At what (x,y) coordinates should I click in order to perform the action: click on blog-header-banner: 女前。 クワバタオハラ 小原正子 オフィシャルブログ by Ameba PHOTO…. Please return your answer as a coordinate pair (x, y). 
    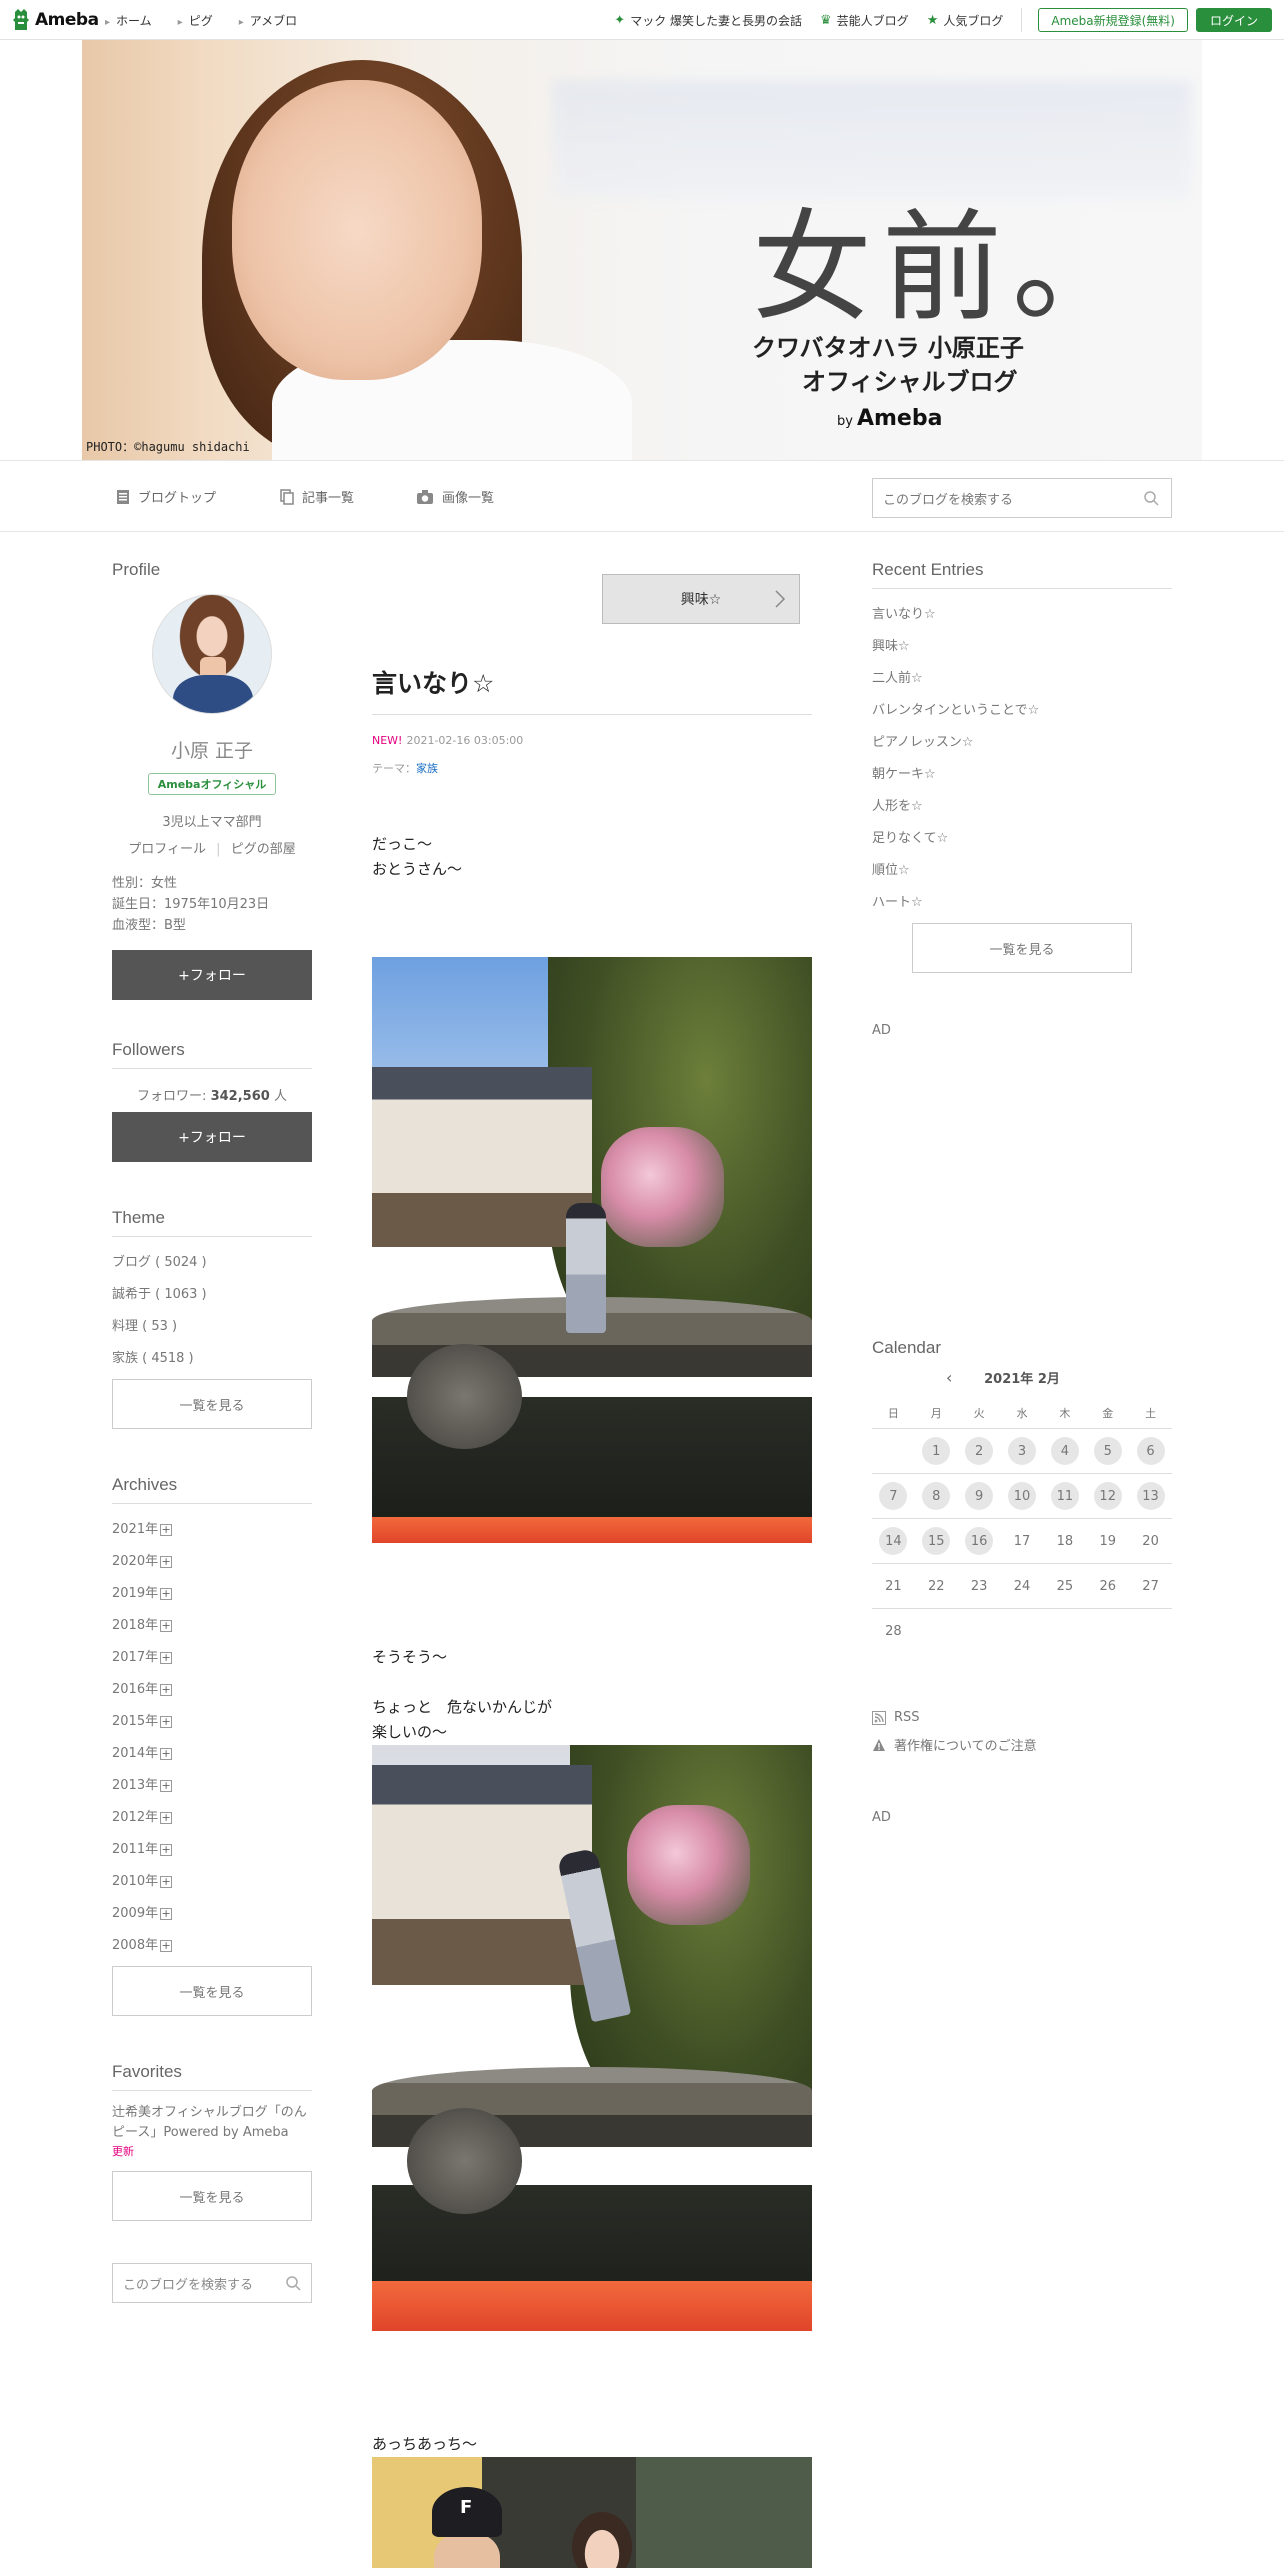
    Looking at the image, I should click on (642, 250).